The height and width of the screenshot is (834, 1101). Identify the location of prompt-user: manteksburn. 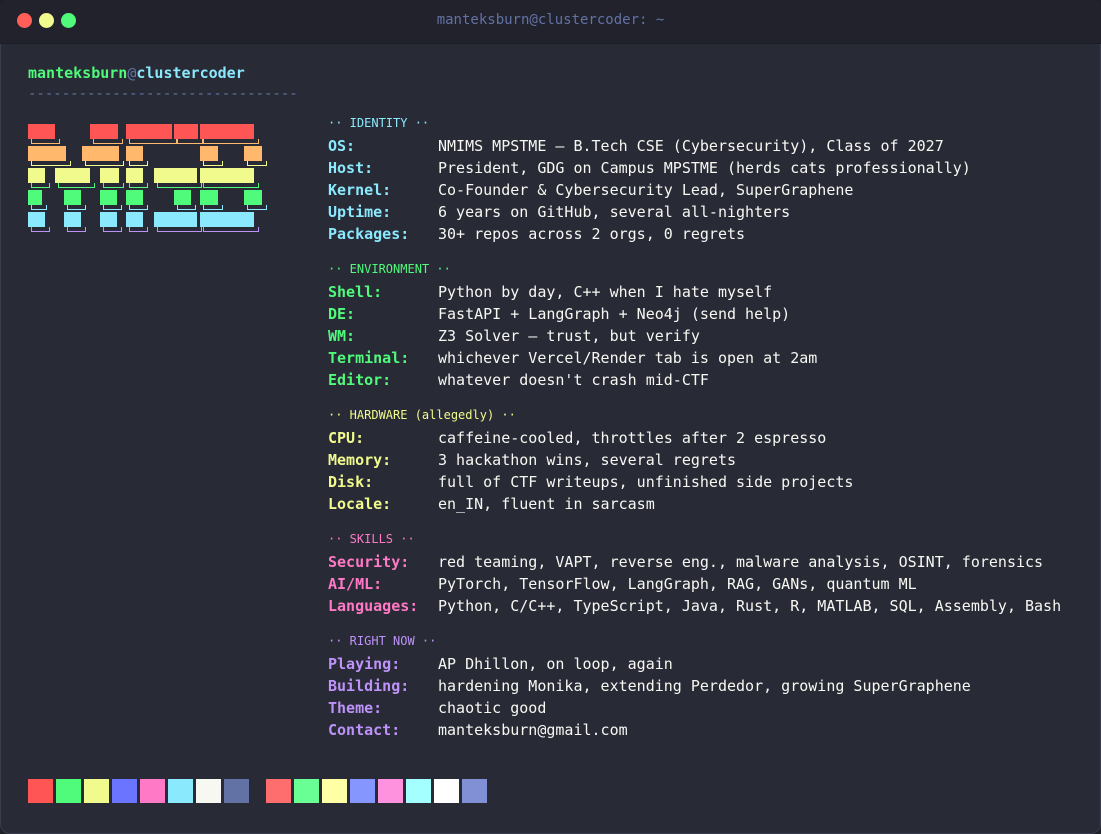
(78, 73).